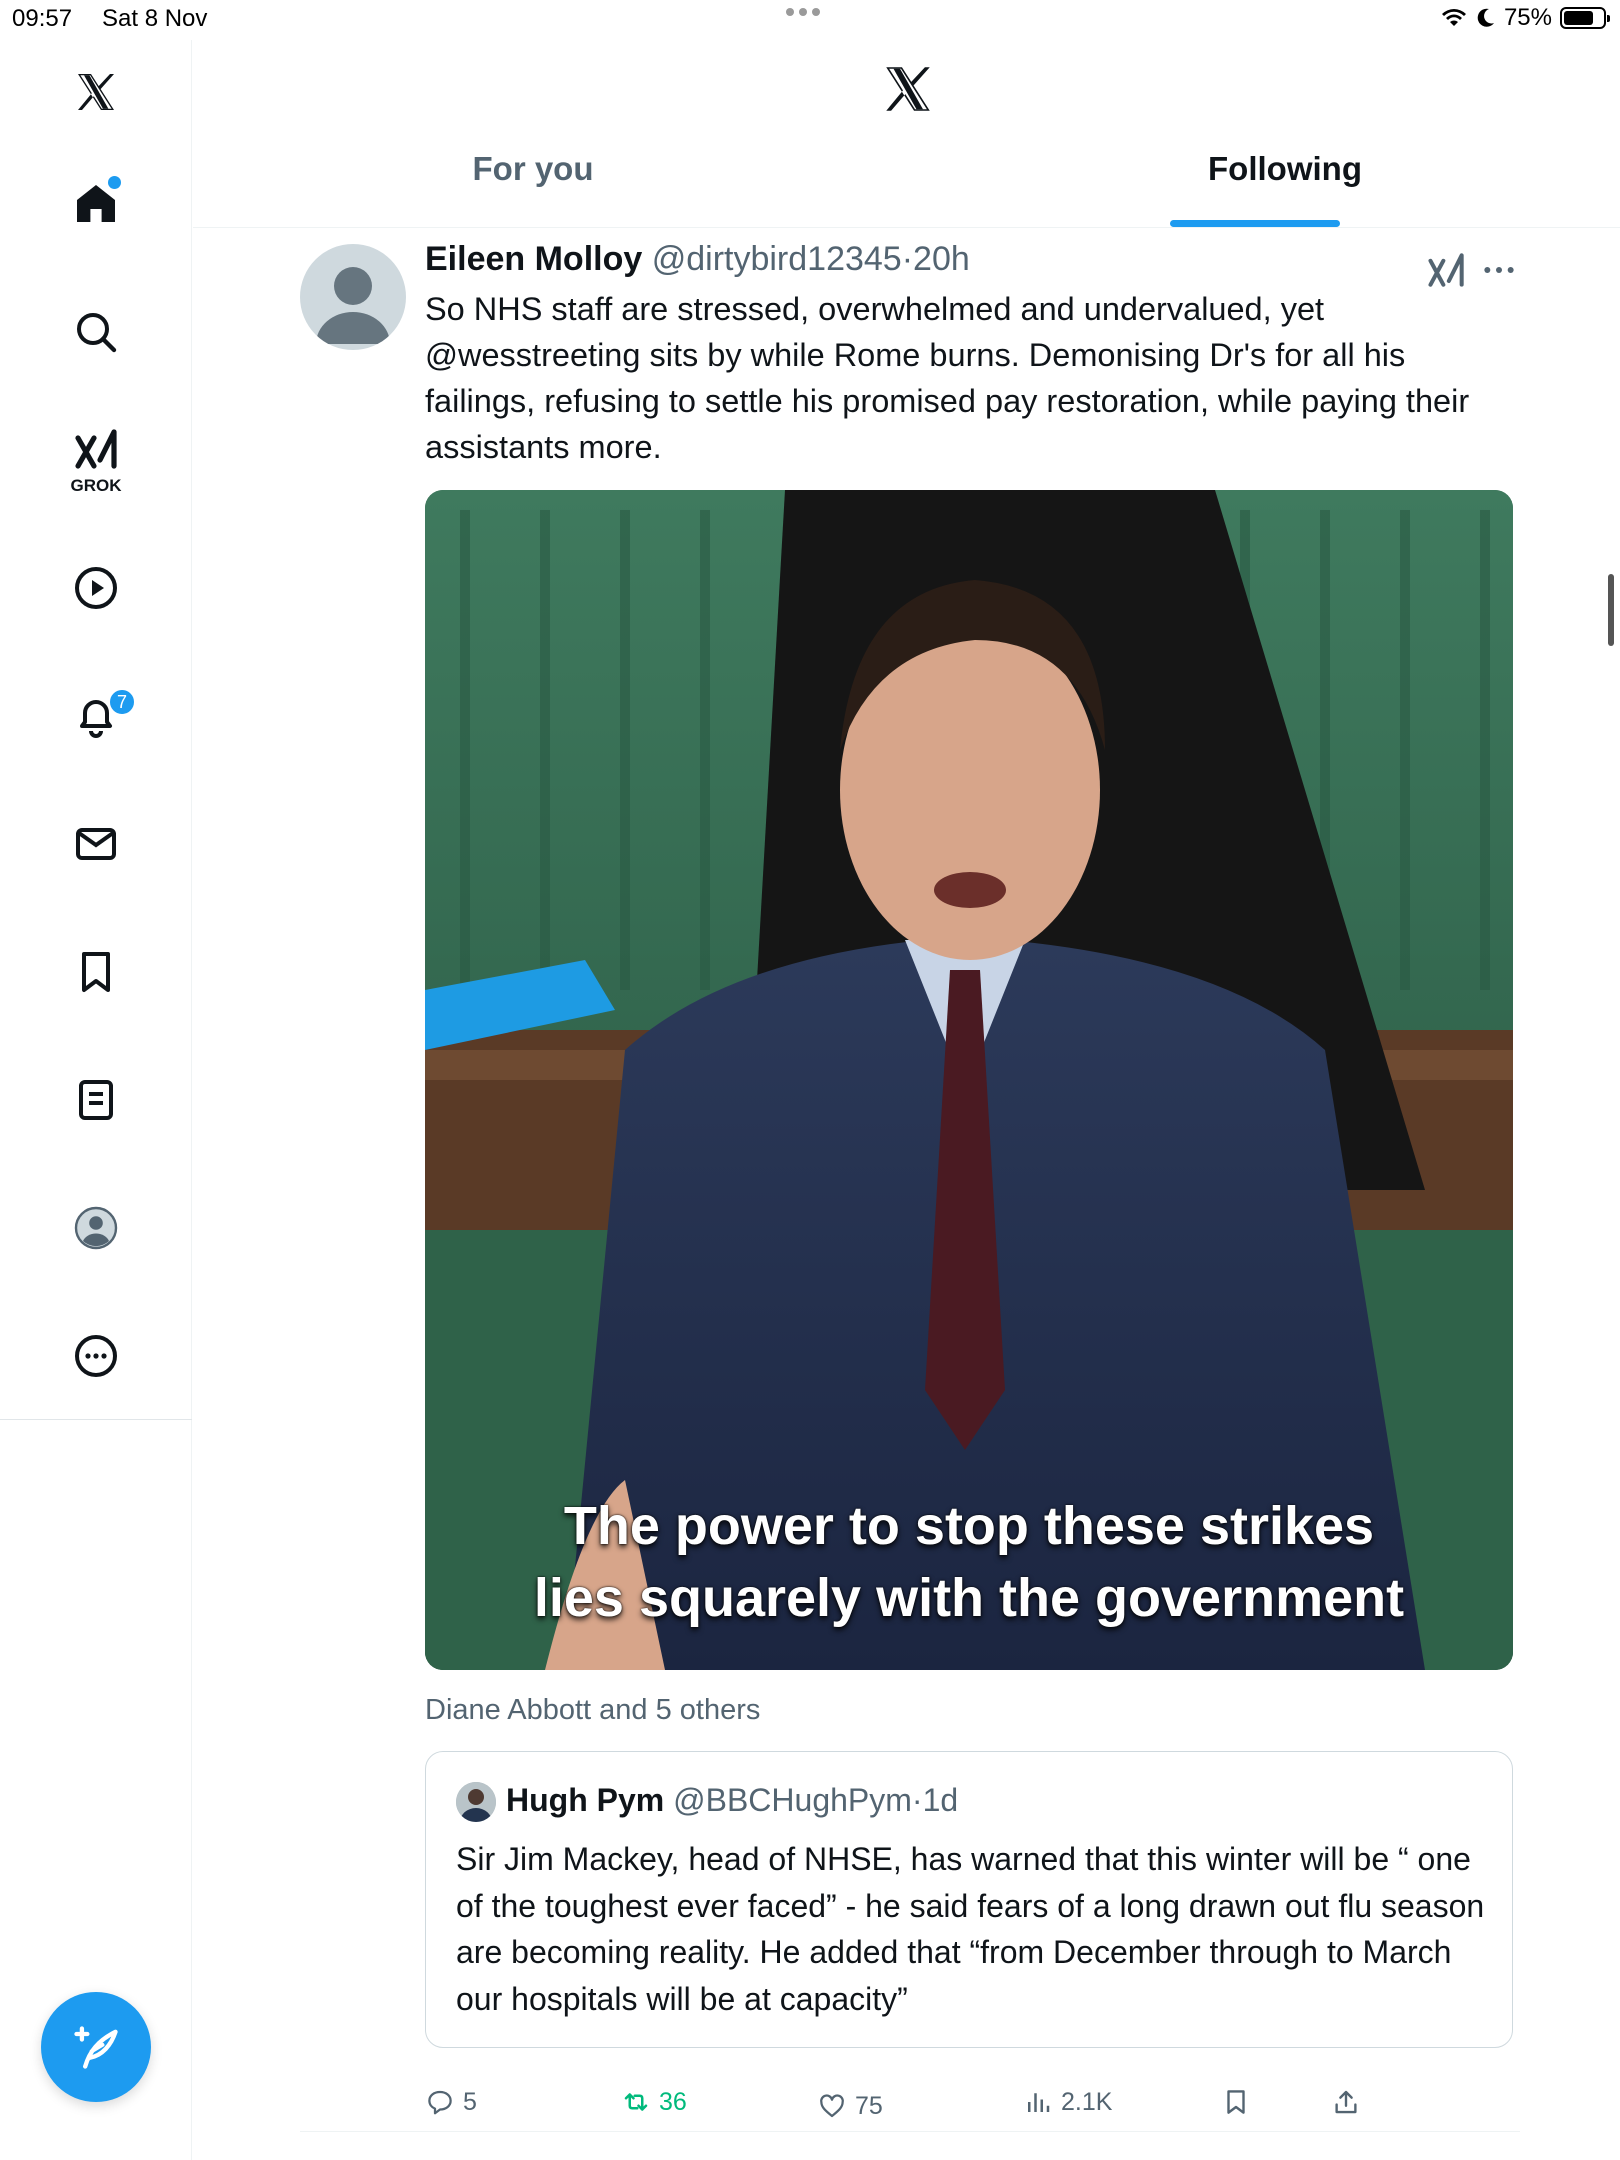 Image resolution: width=1620 pixels, height=2160 pixels. I want to click on repost-count: 36, so click(673, 2101).